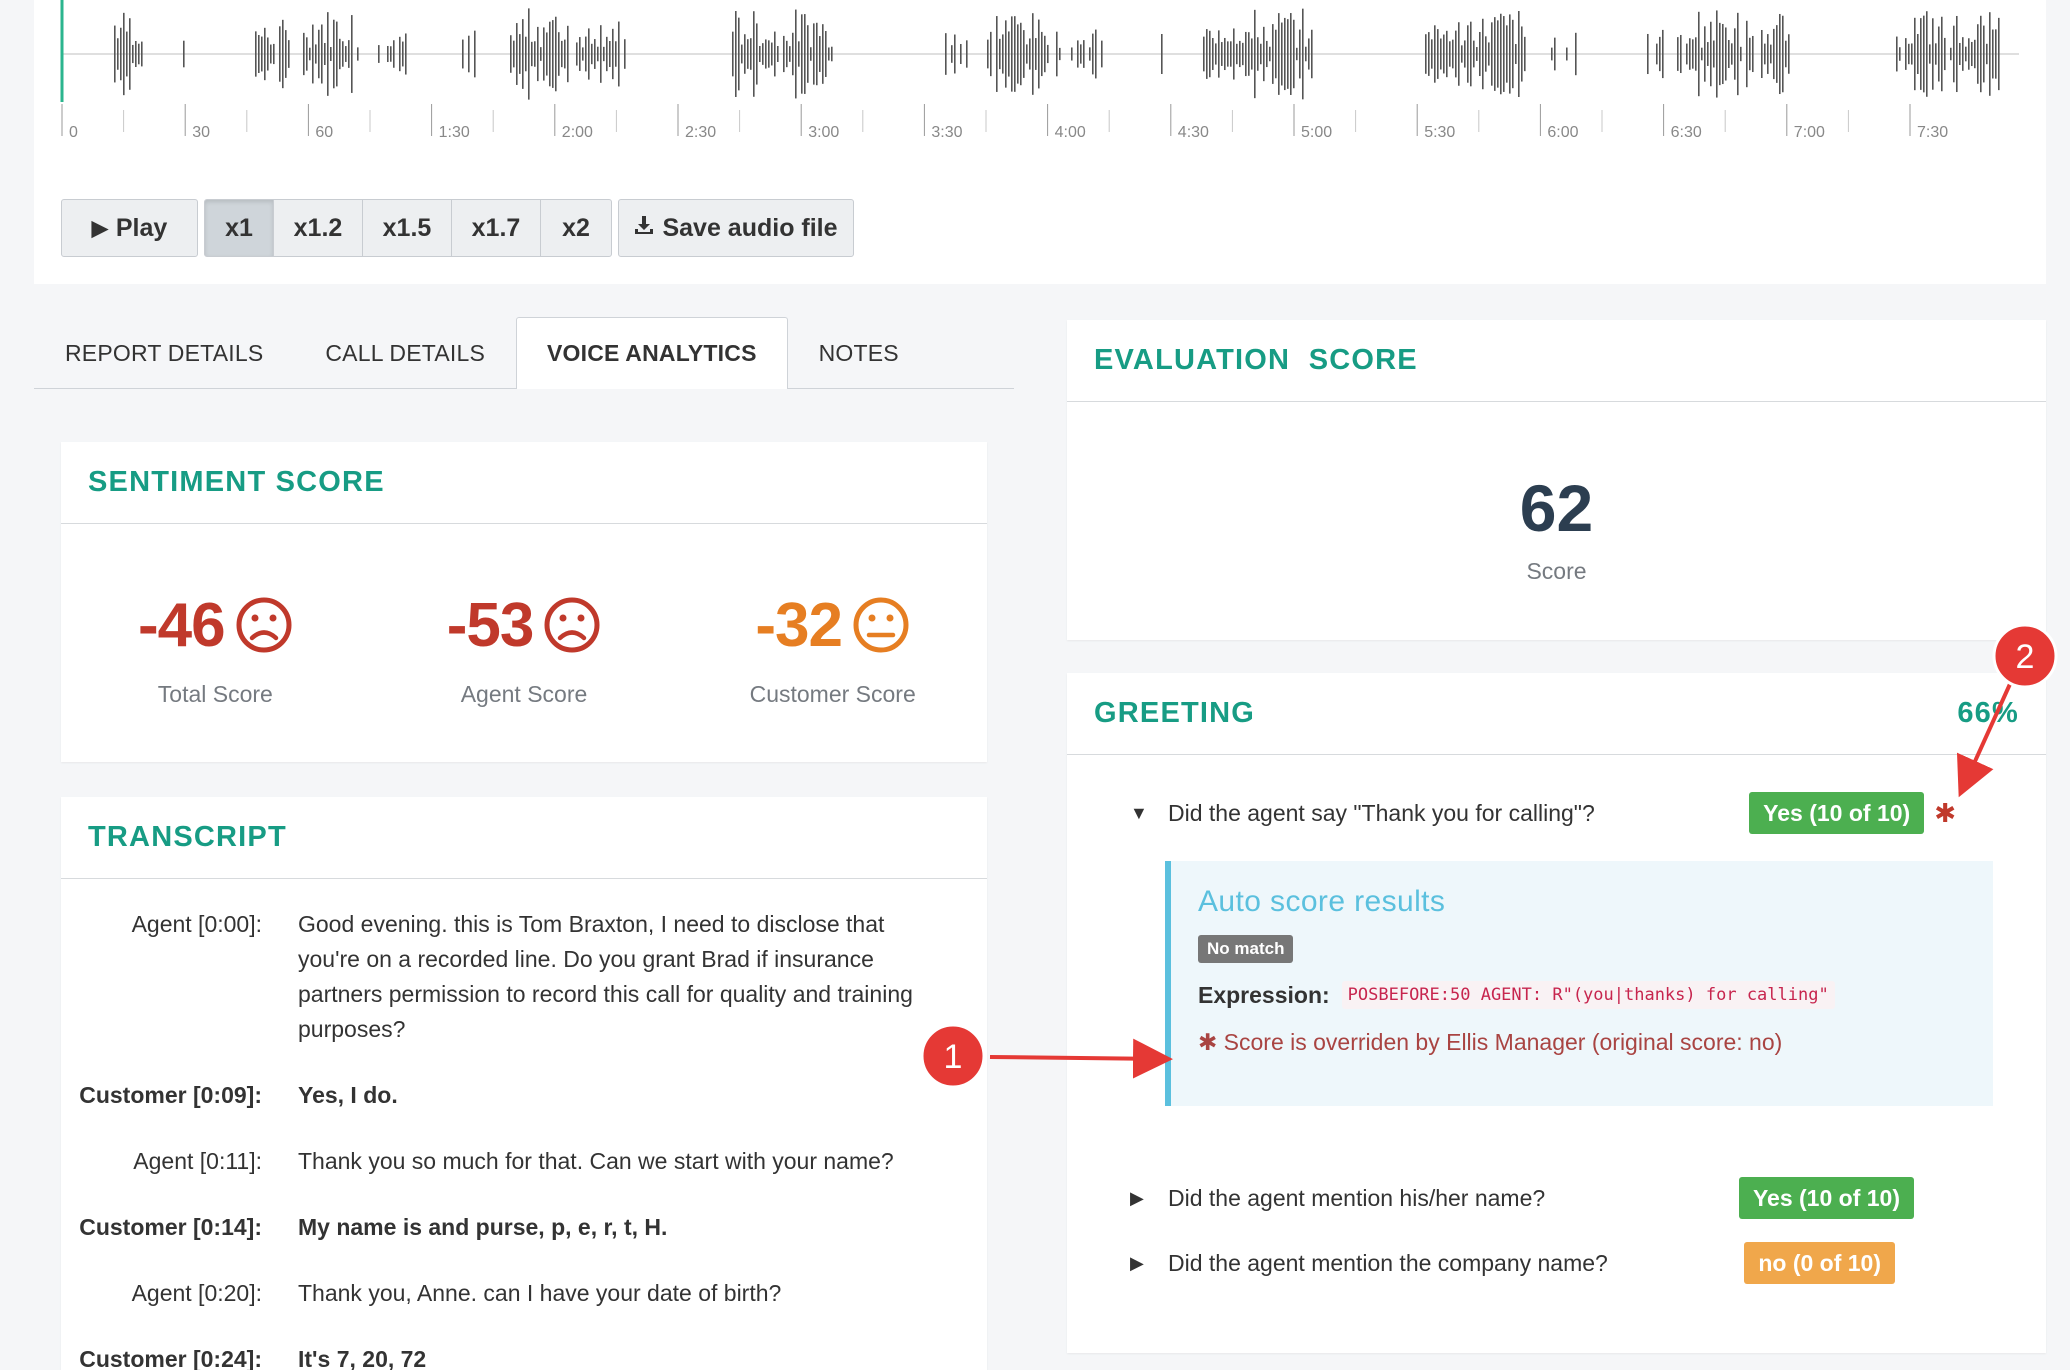 The height and width of the screenshot is (1370, 2070). I want to click on tab-label: REPORT DETAILS, so click(164, 353).